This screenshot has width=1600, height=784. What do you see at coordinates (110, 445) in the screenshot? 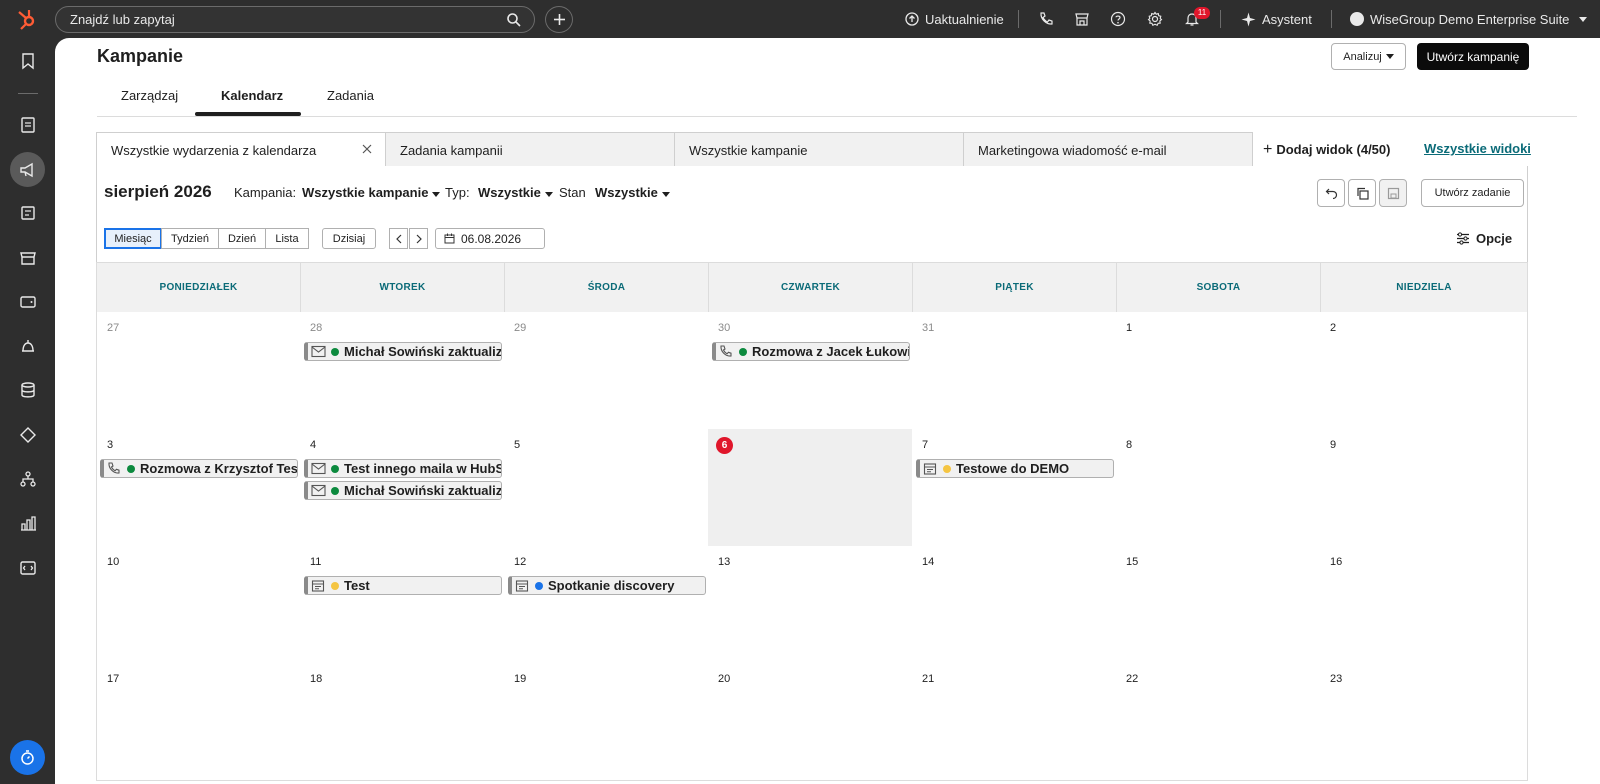
I see `day-number: 3` at bounding box center [110, 445].